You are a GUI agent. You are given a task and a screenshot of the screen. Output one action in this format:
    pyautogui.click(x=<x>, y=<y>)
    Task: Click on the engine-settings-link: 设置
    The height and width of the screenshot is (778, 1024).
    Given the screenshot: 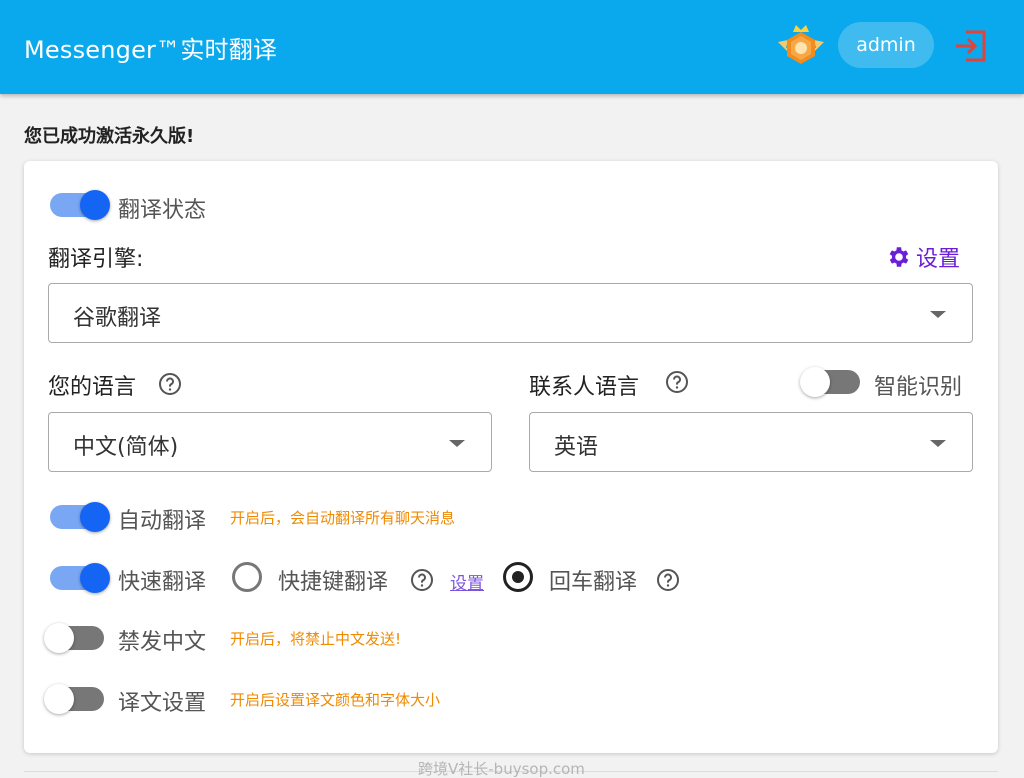 What is the action you would take?
    pyautogui.click(x=923, y=257)
    